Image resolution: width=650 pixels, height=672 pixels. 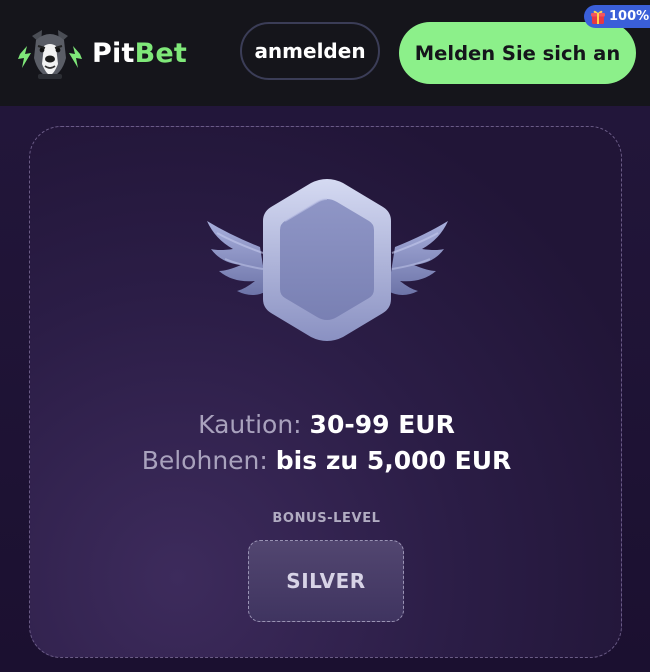 I want to click on login-button: anmelden, so click(x=310, y=51).